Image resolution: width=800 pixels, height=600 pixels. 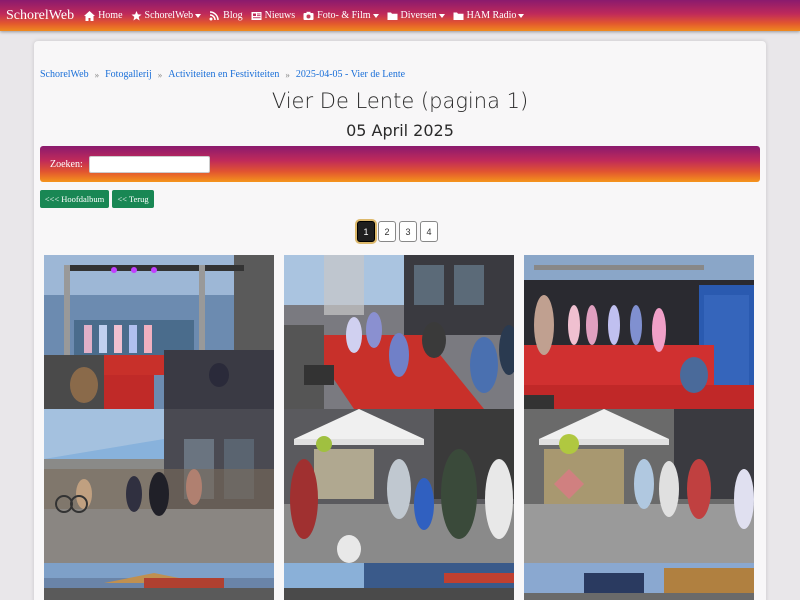 What do you see at coordinates (491, 15) in the screenshot?
I see `nav-ham-radio-label: HAM Radio` at bounding box center [491, 15].